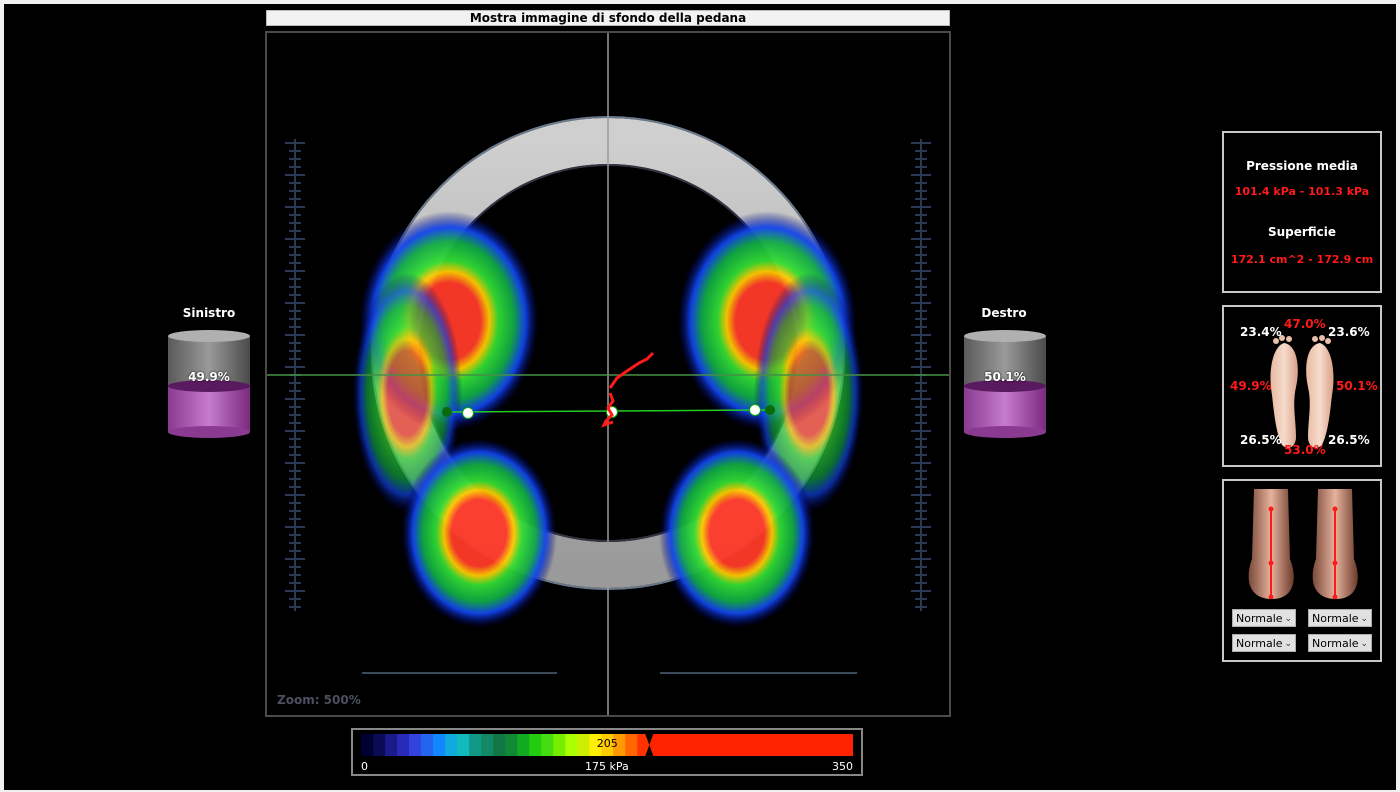 The width and height of the screenshot is (1400, 792). I want to click on right-rear-pct: 26.5%, so click(1349, 440).